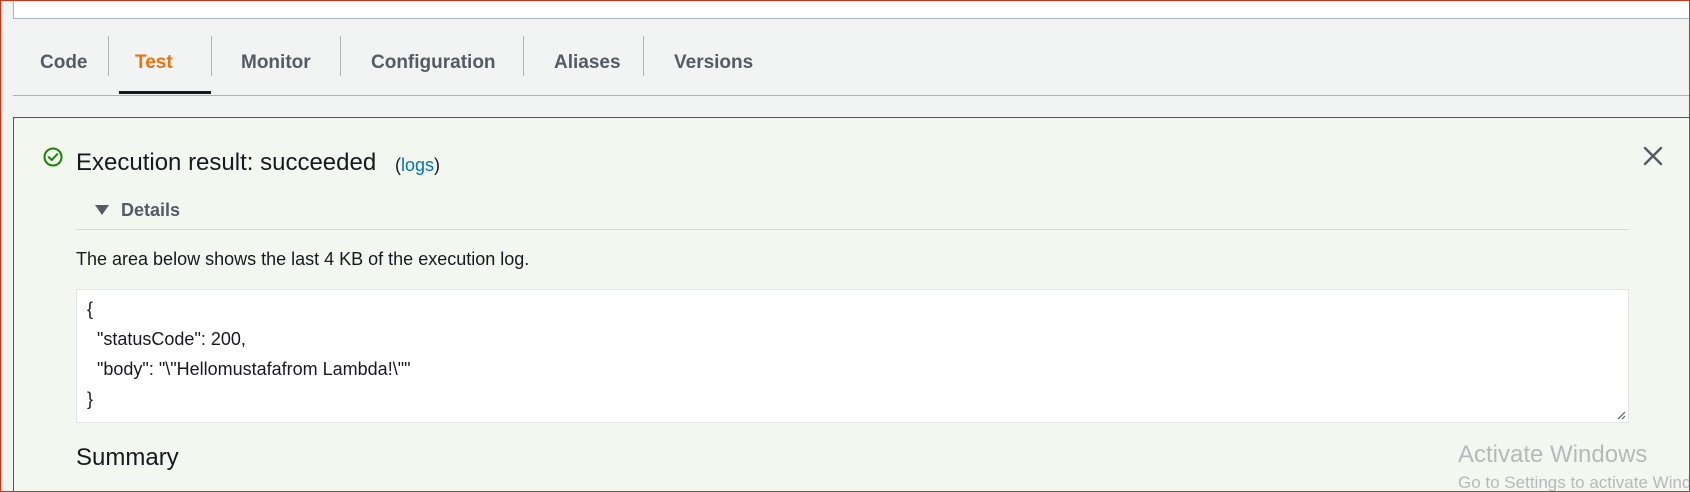 Image resolution: width=1690 pixels, height=492 pixels. What do you see at coordinates (249, 369) in the screenshot?
I see `log-line: "body": "\"Hellomustafafrom Lambda!\""` at bounding box center [249, 369].